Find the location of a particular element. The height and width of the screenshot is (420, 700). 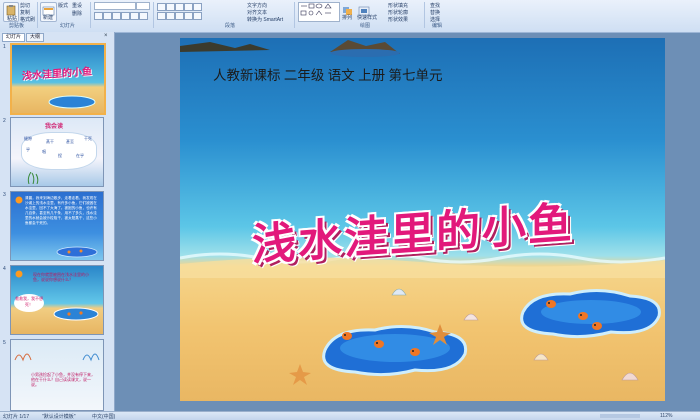

arrange-button: 排列 is located at coordinates (348, 12).